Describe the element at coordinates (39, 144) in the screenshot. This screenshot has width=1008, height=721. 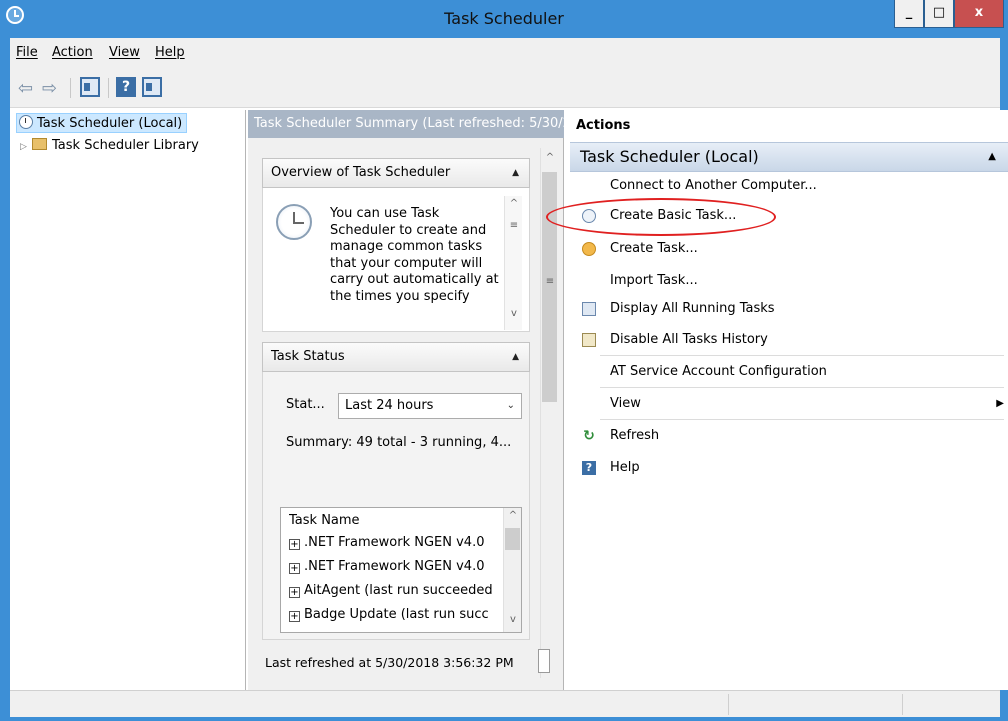
I see `folder-icon` at that location.